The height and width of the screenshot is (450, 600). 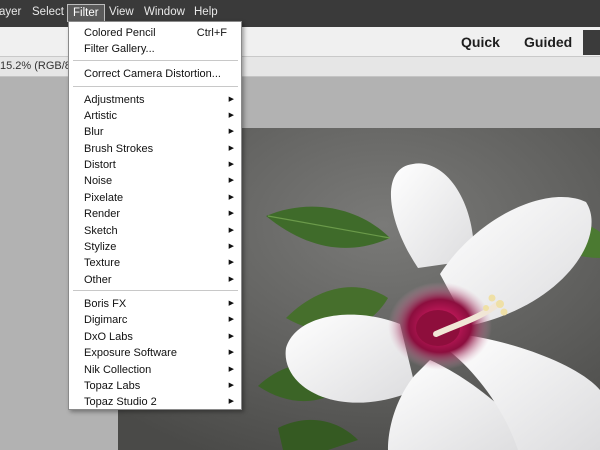 I want to click on menu-layer: ayer, so click(x=10, y=12).